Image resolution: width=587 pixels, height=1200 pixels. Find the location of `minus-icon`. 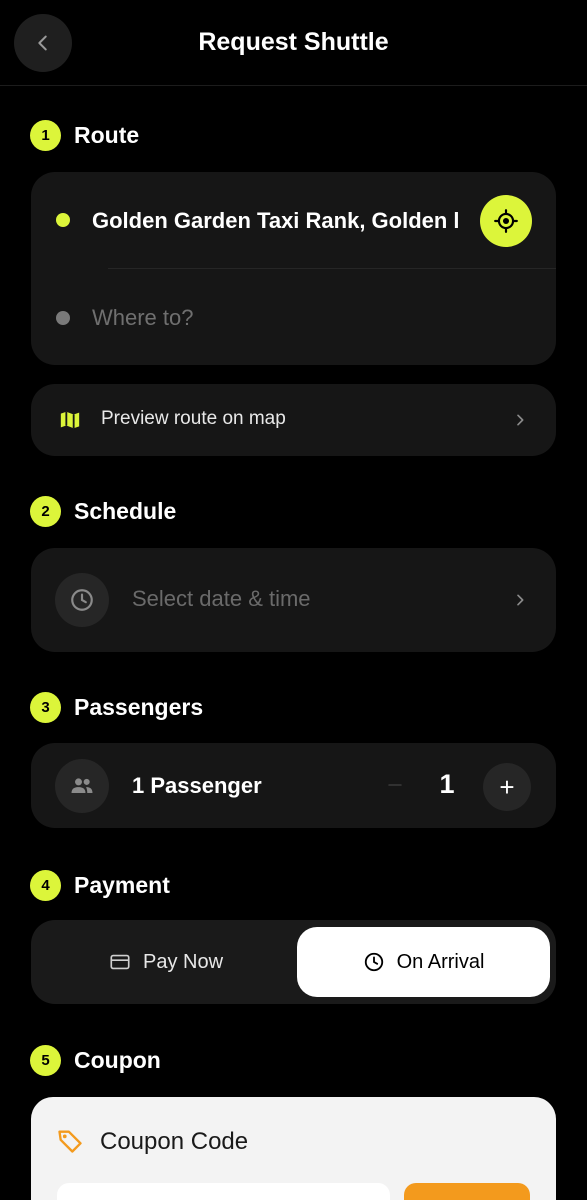

minus-icon is located at coordinates (395, 785).